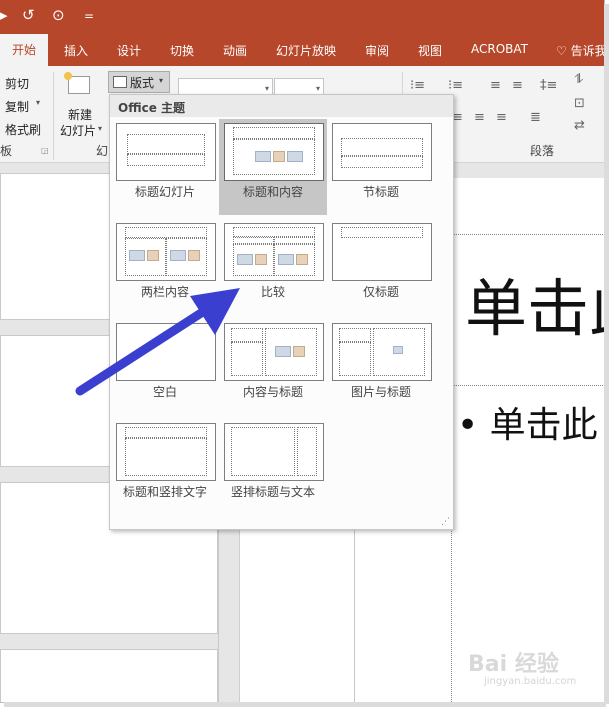  Describe the element at coordinates (142, 83) in the screenshot. I see `layout-button-label: 版式` at that location.